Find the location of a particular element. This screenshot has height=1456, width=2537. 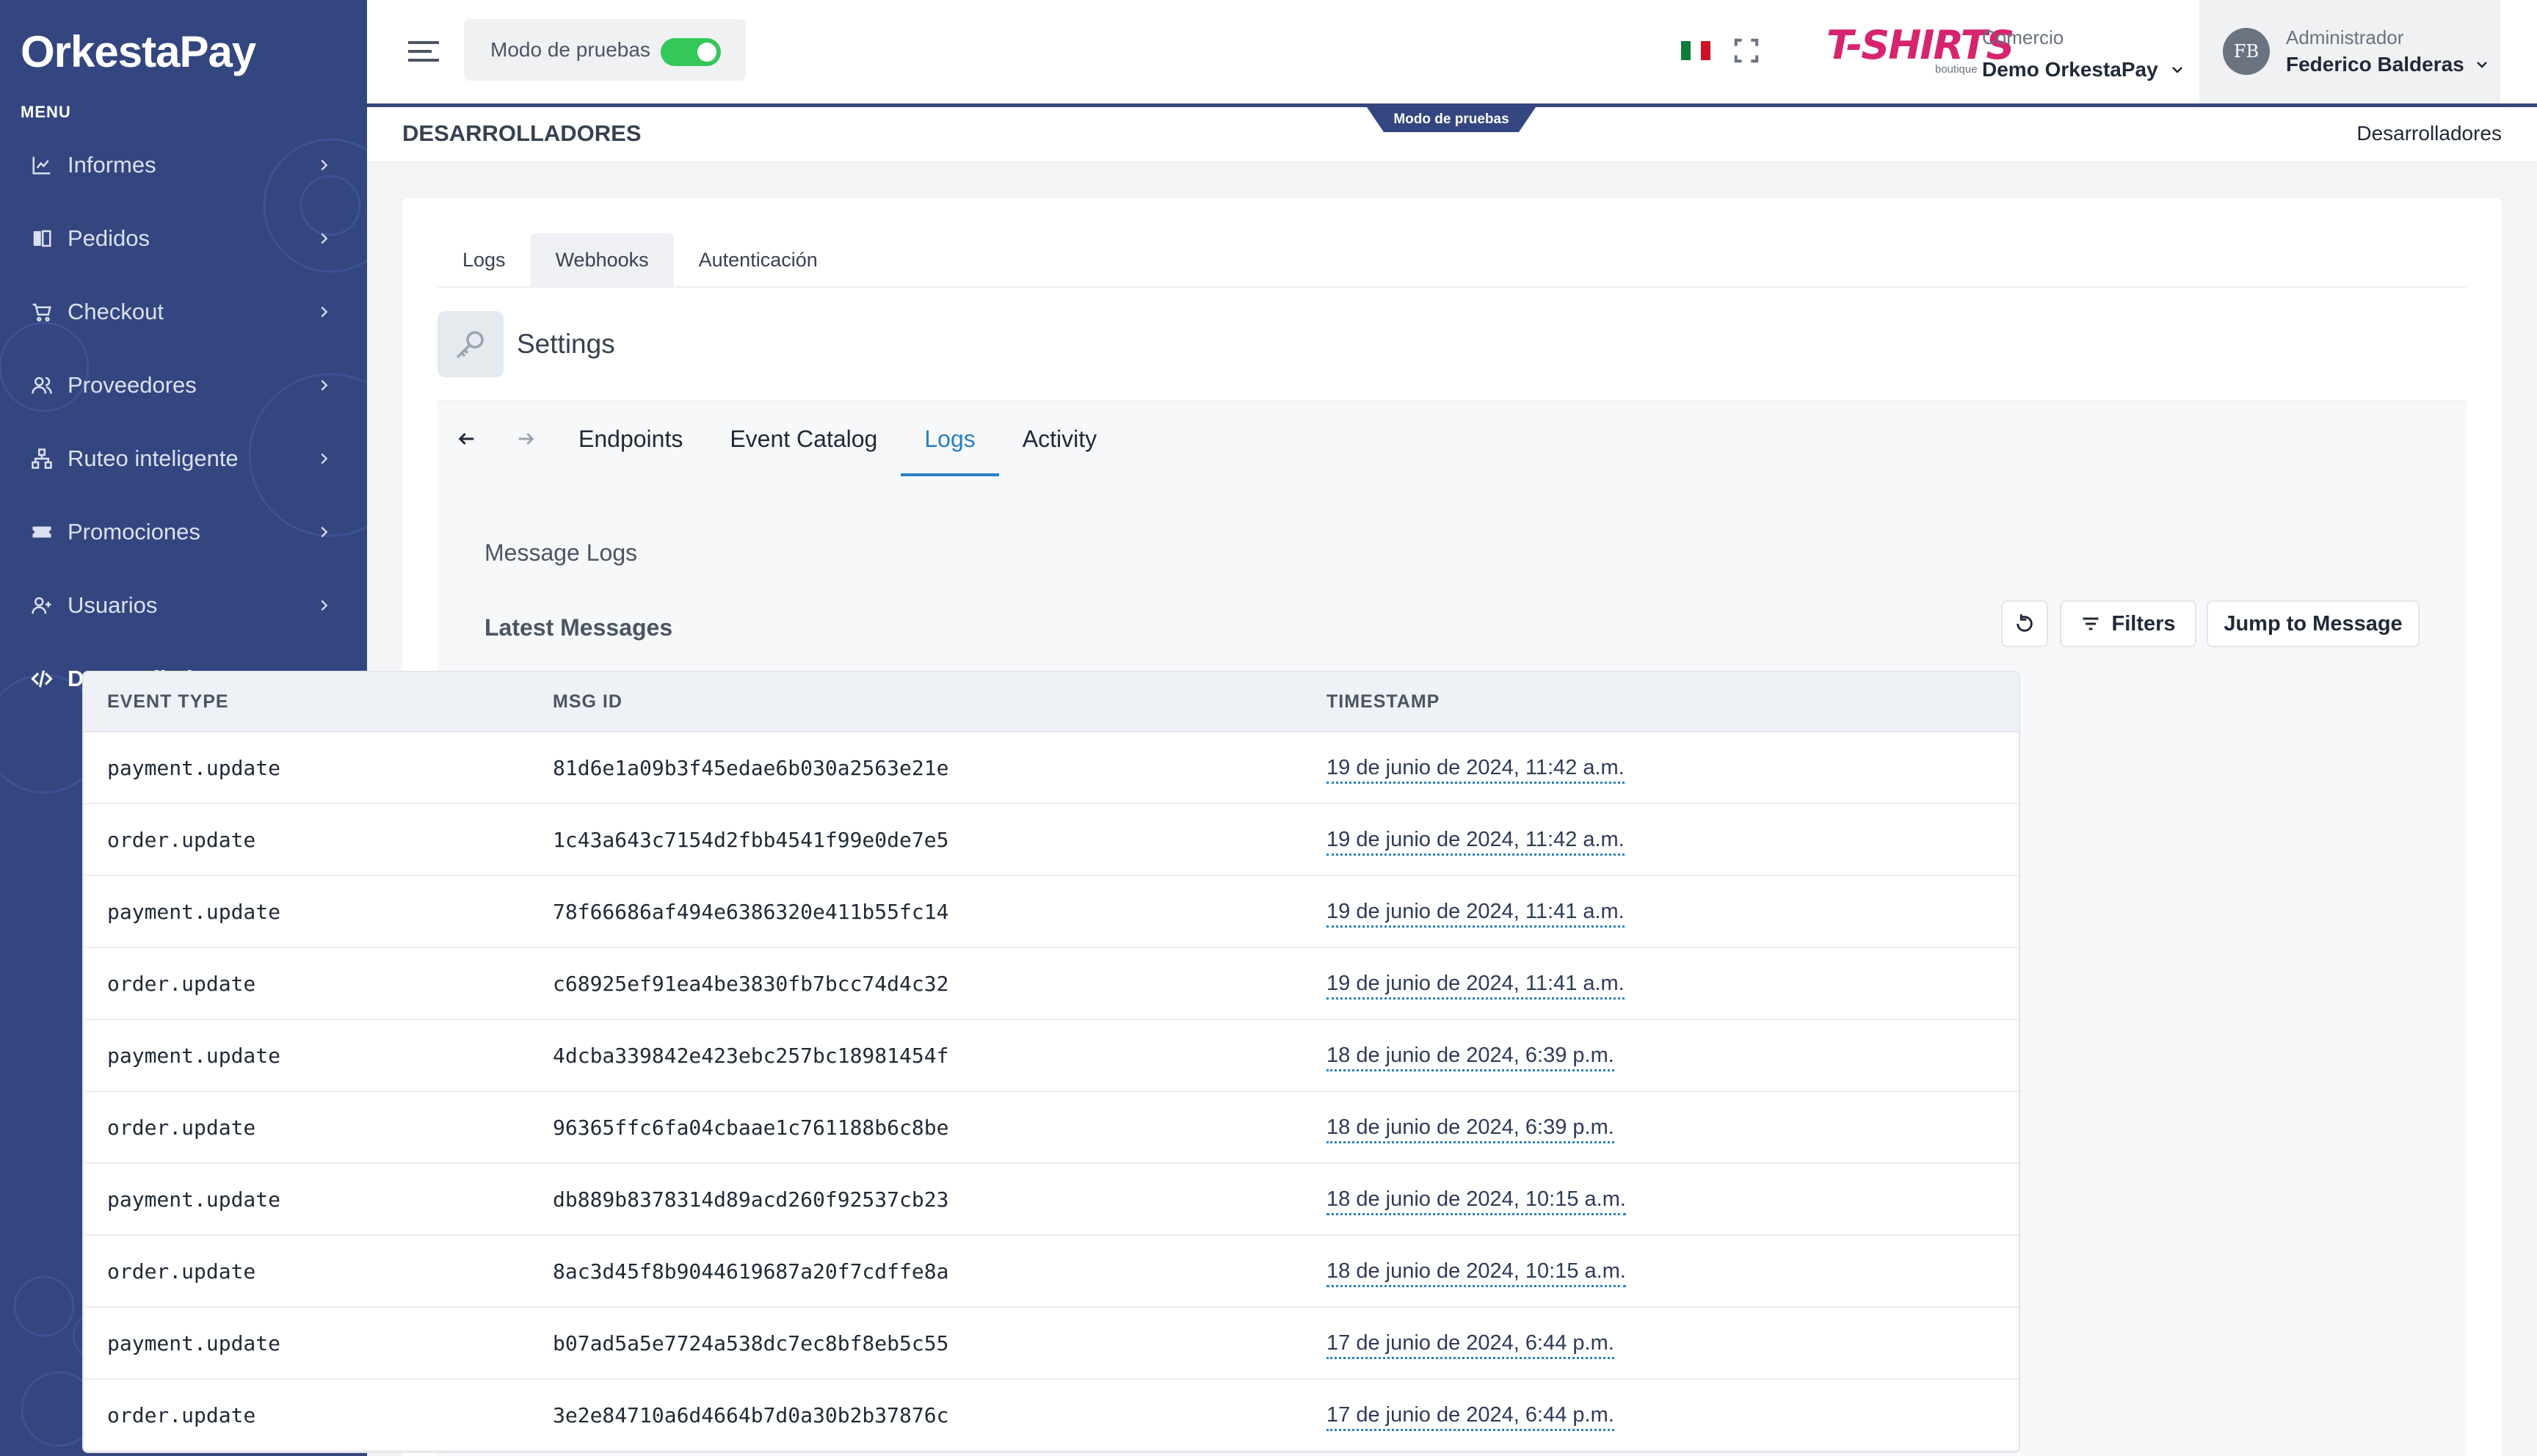

filters-button: Filters is located at coordinates (2128, 624).